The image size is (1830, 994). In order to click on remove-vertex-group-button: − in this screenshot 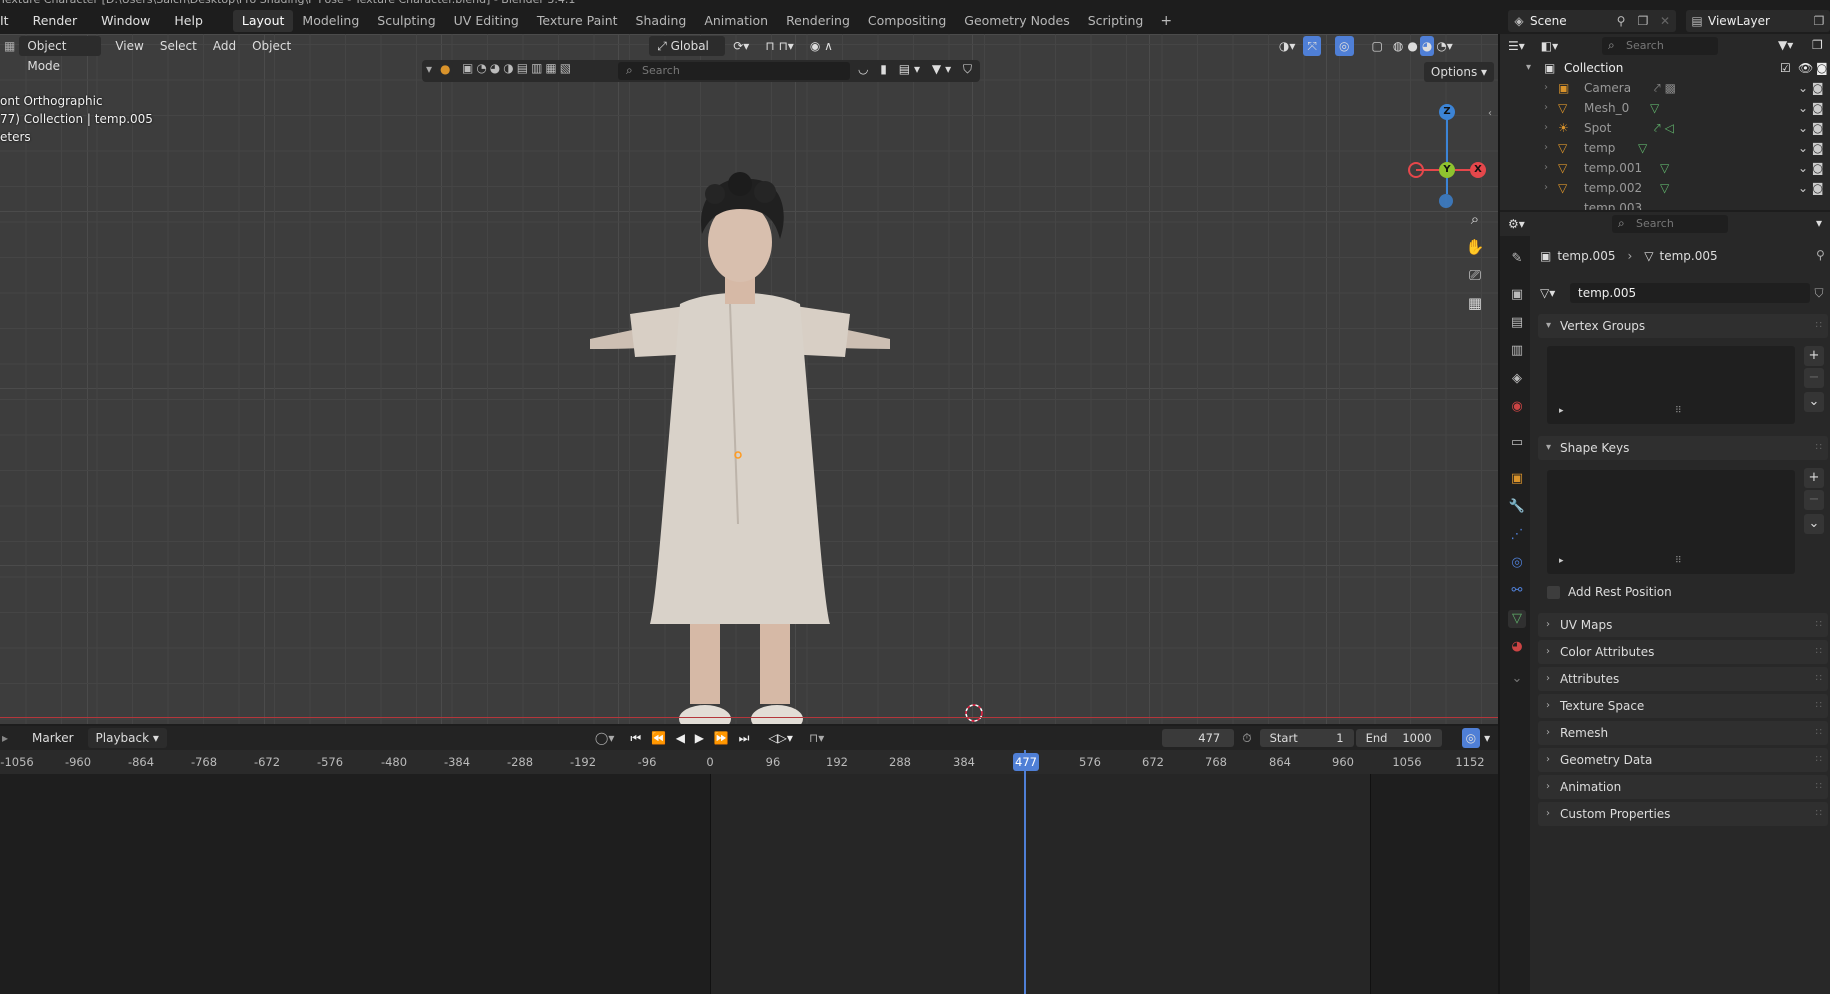, I will do `click(1814, 378)`.